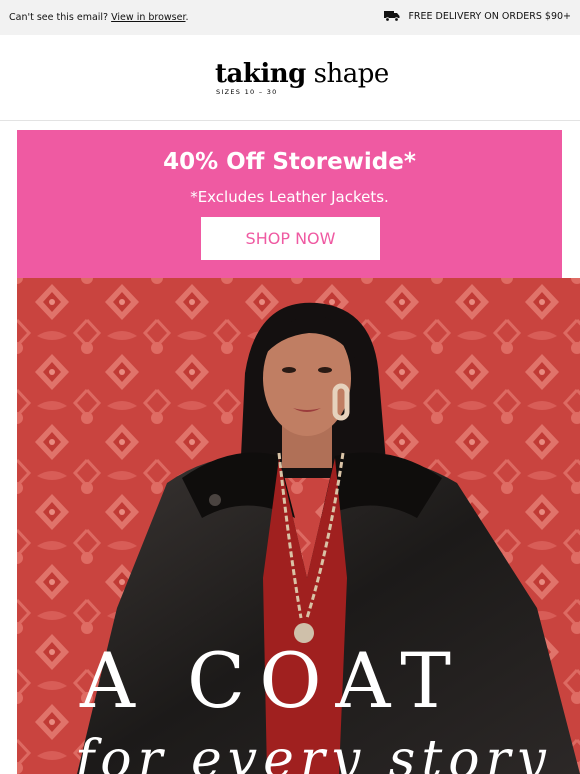 The height and width of the screenshot is (774, 580). I want to click on logo-sizes: SIZES 10 – 30, so click(247, 92).